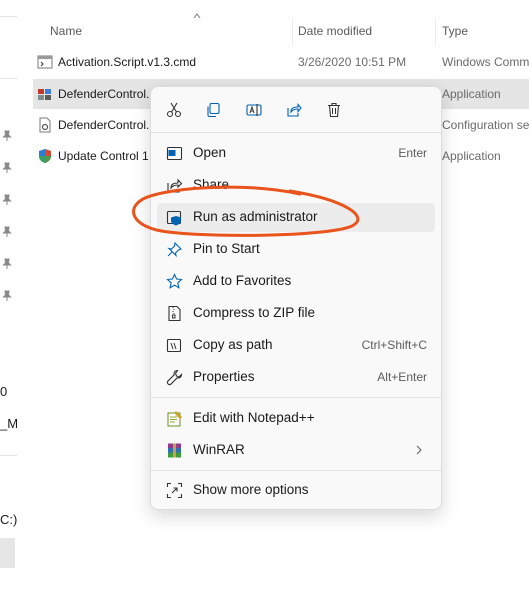 The width and height of the screenshot is (529, 607). I want to click on nav-item-selected, so click(7, 553).